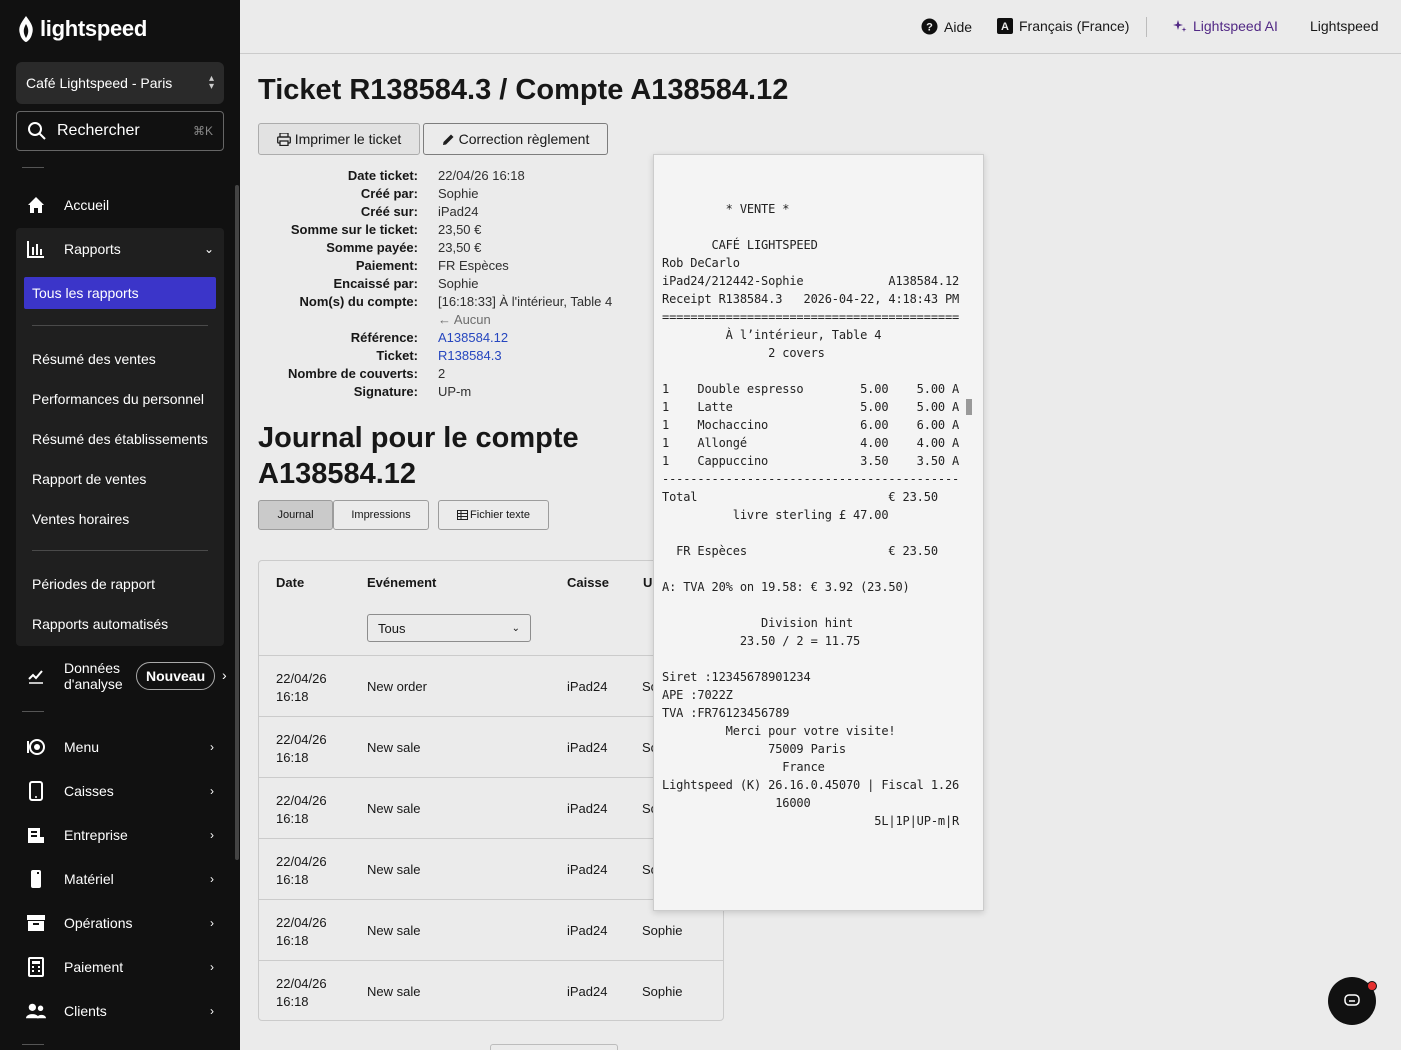  Describe the element at coordinates (237, 522) in the screenshot. I see `sidebar-scrollbar` at that location.